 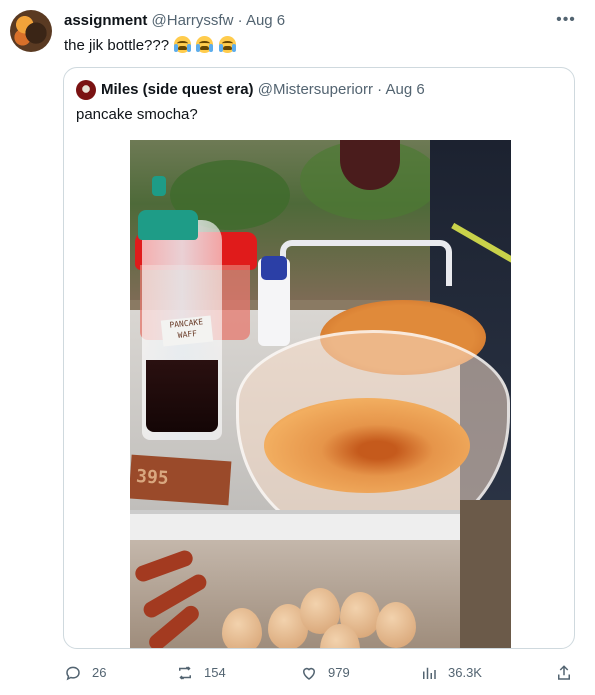 What do you see at coordinates (339, 672) in the screenshot?
I see `like-count: 979` at bounding box center [339, 672].